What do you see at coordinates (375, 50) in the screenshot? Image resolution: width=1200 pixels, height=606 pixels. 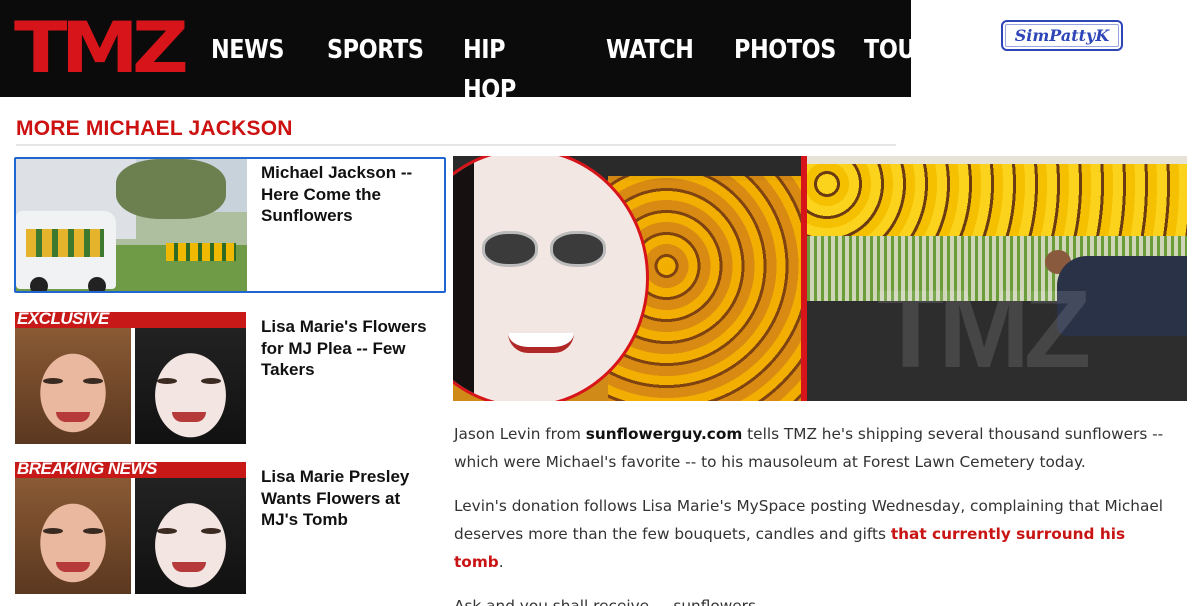 I see `nav-sports: SPORTS` at bounding box center [375, 50].